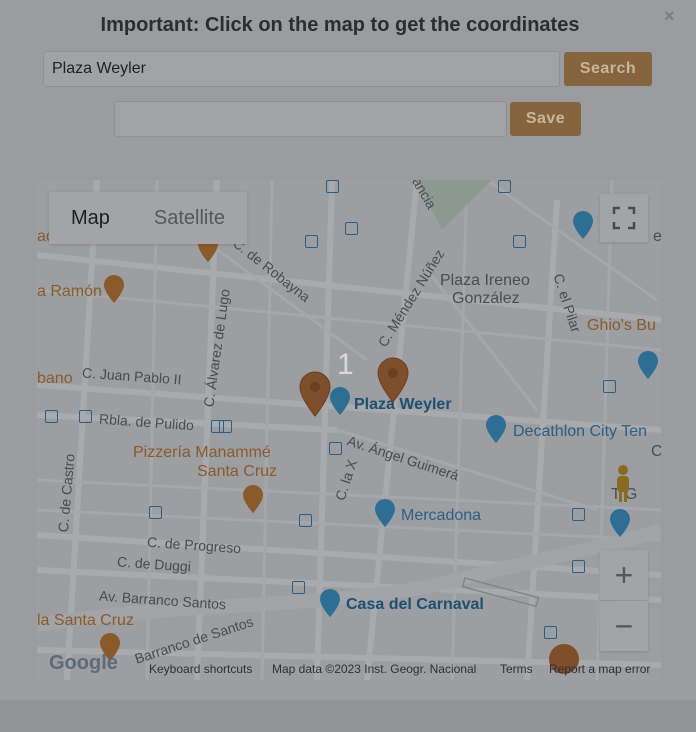 This screenshot has height=732, width=696. I want to click on fullscreen-button, so click(624, 218).